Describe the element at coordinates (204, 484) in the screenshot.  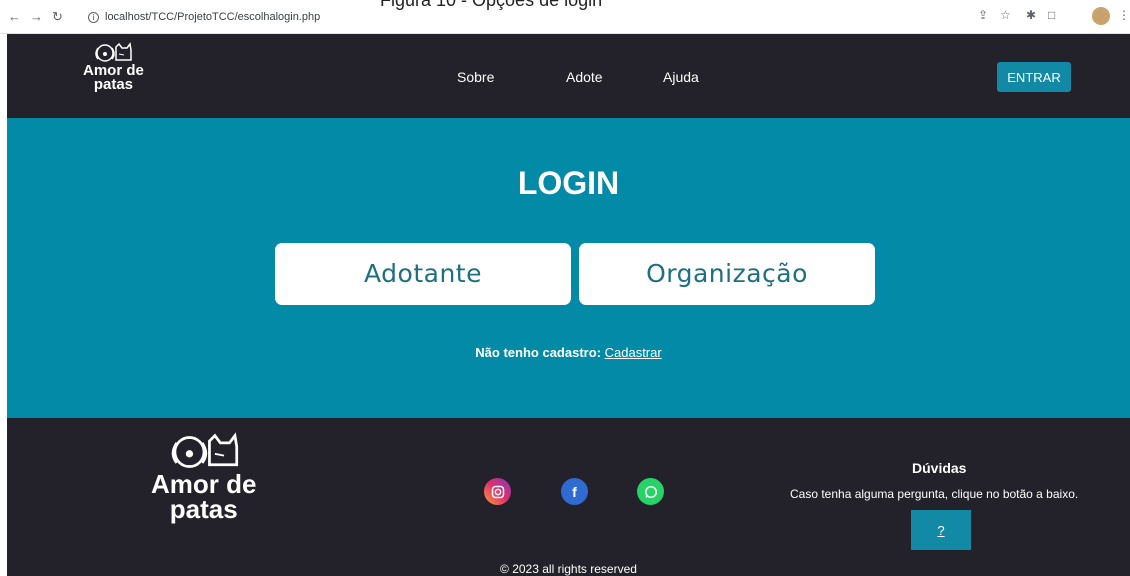
I see `footer-logo-line-1: Amor de` at that location.